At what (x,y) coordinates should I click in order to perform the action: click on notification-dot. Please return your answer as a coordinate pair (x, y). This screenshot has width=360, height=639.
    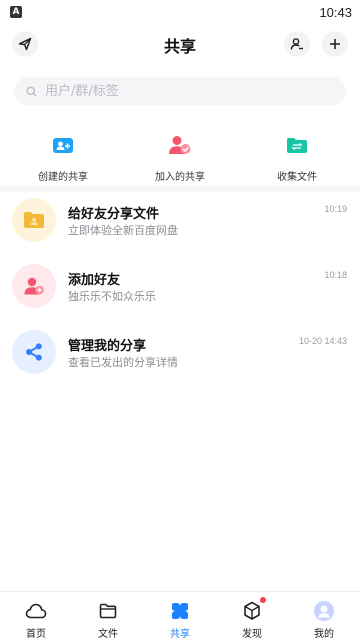
    Looking at the image, I should click on (263, 600).